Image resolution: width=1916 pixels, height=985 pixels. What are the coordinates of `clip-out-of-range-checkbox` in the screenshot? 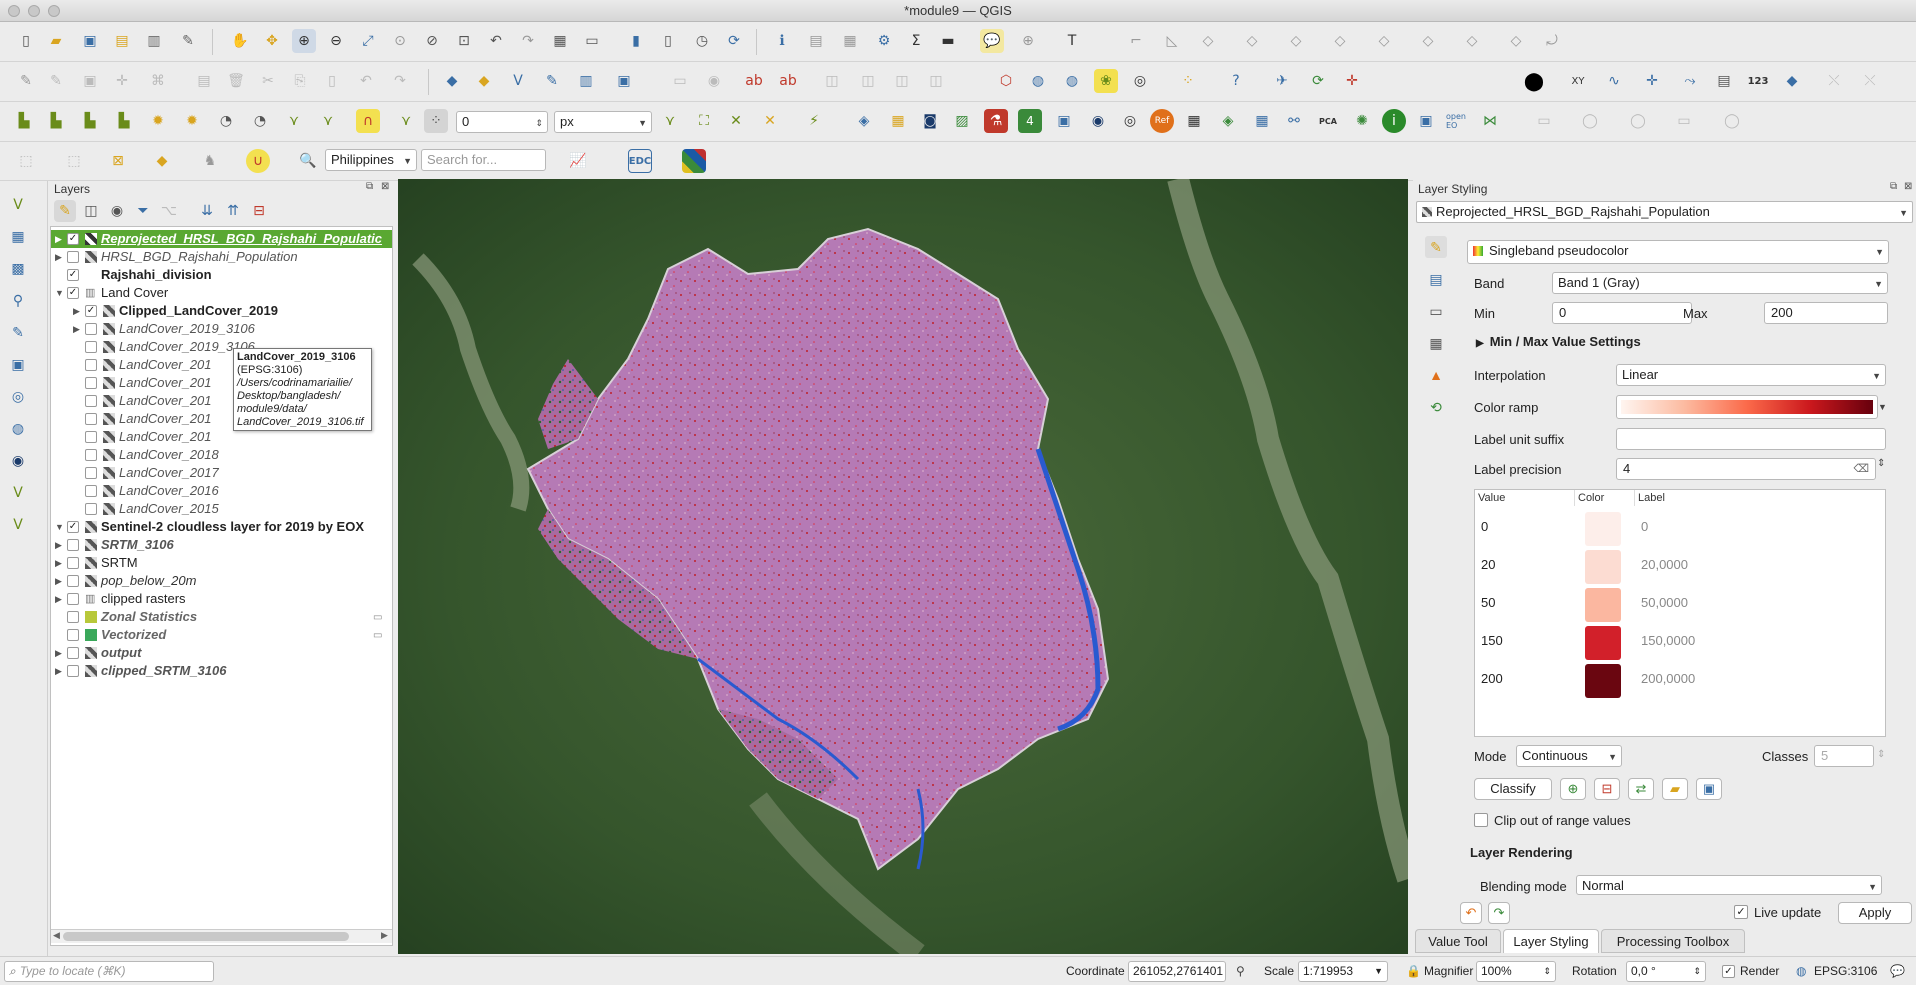 It's located at (1481, 820).